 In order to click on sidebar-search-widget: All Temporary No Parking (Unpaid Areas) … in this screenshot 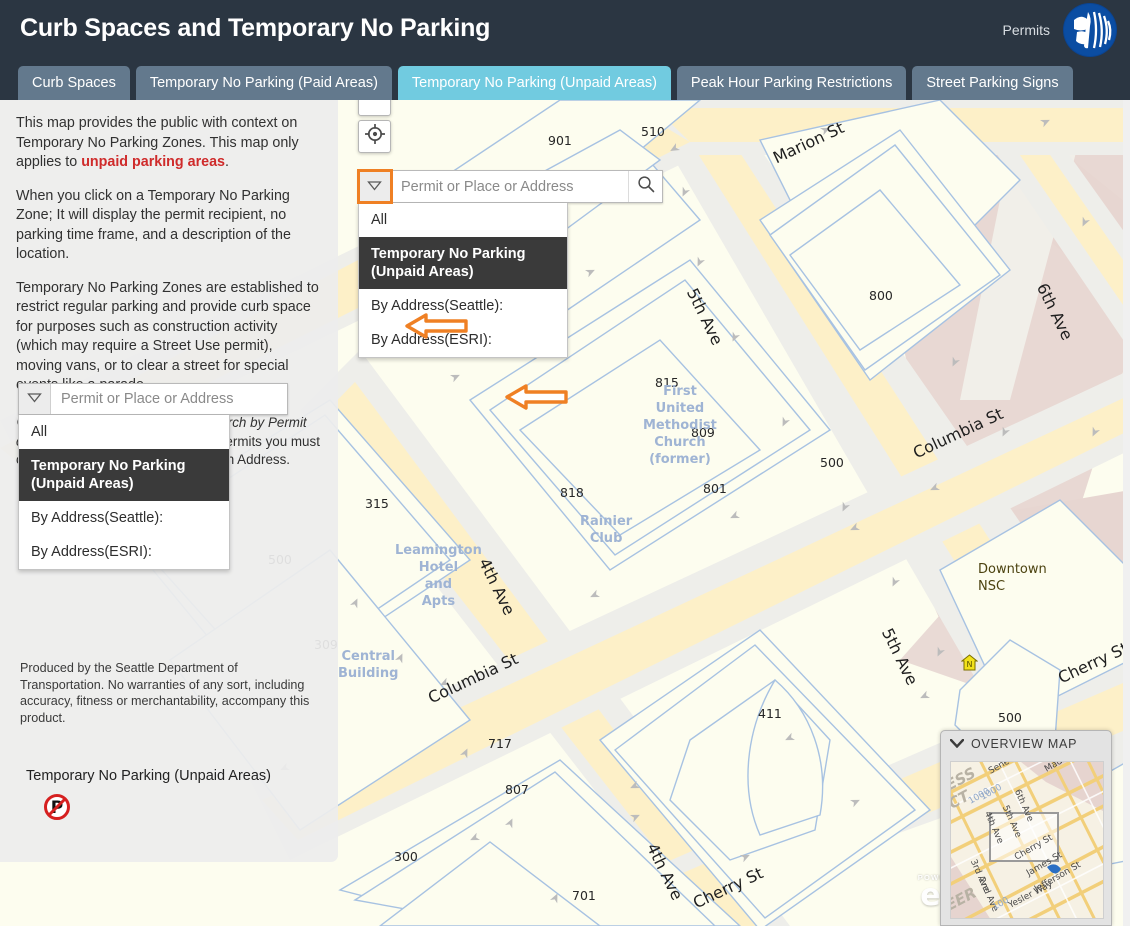, I will do `click(153, 476)`.